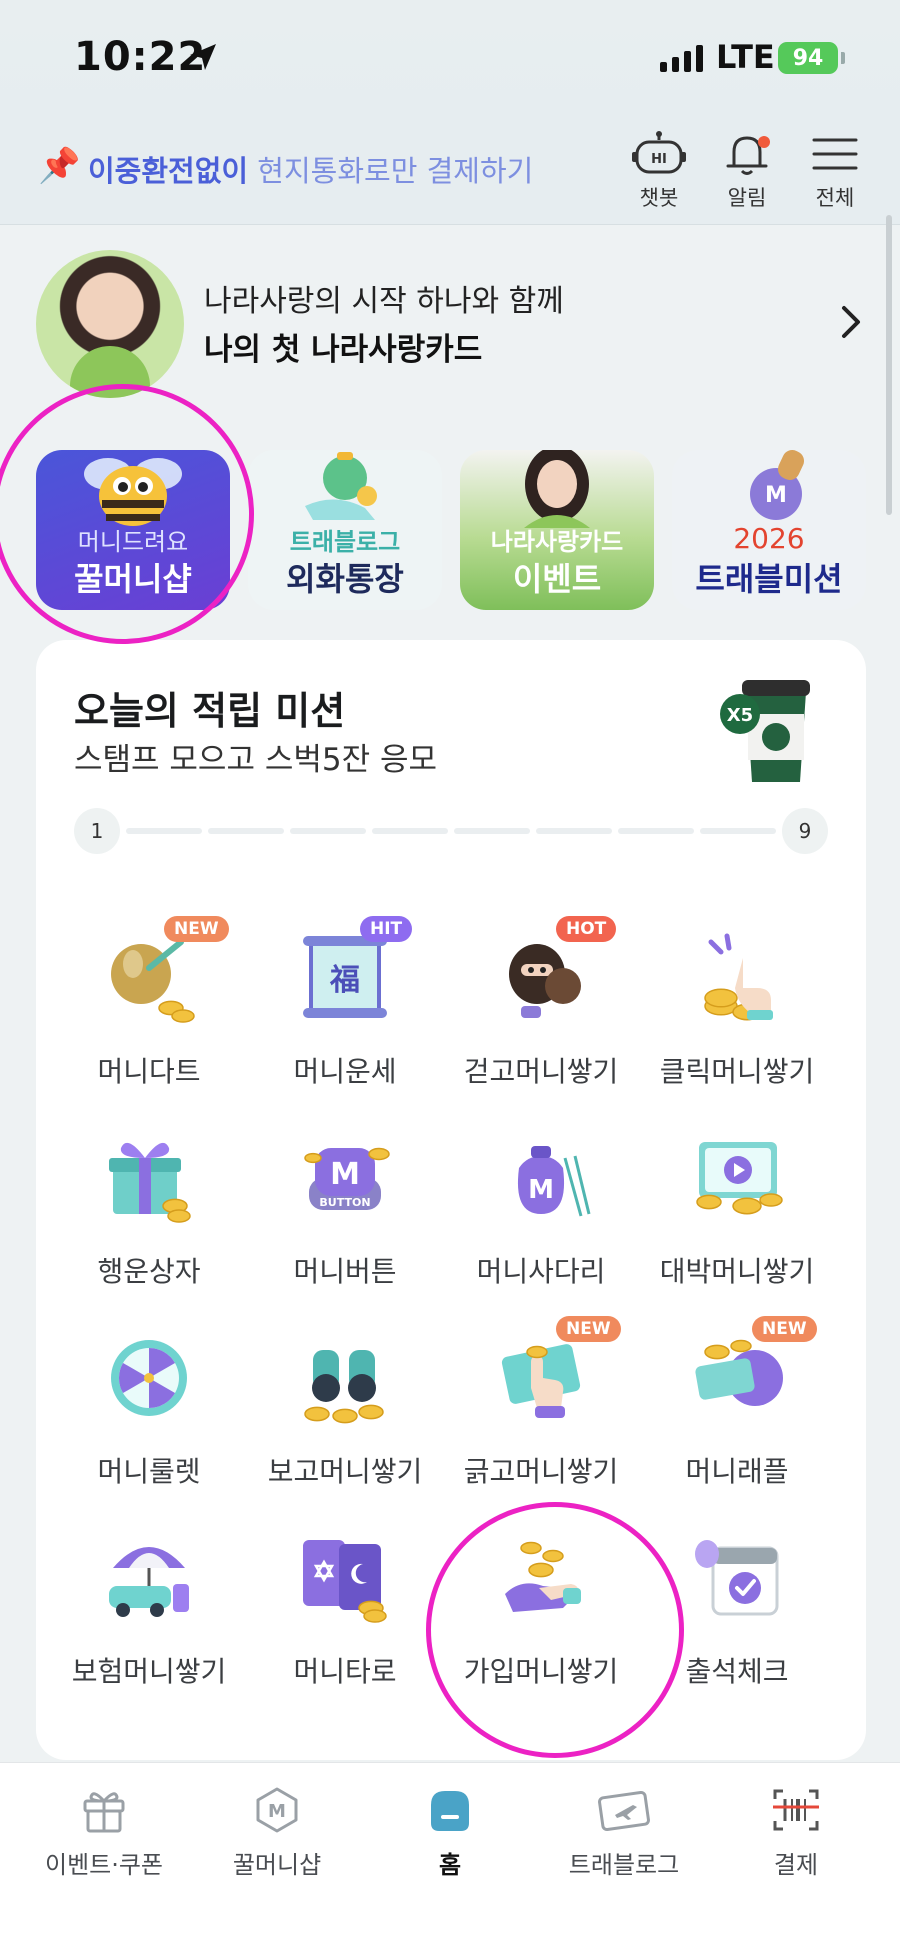 This screenshot has height=1947, width=900. What do you see at coordinates (681, 58) in the screenshot?
I see `signal-icon` at bounding box center [681, 58].